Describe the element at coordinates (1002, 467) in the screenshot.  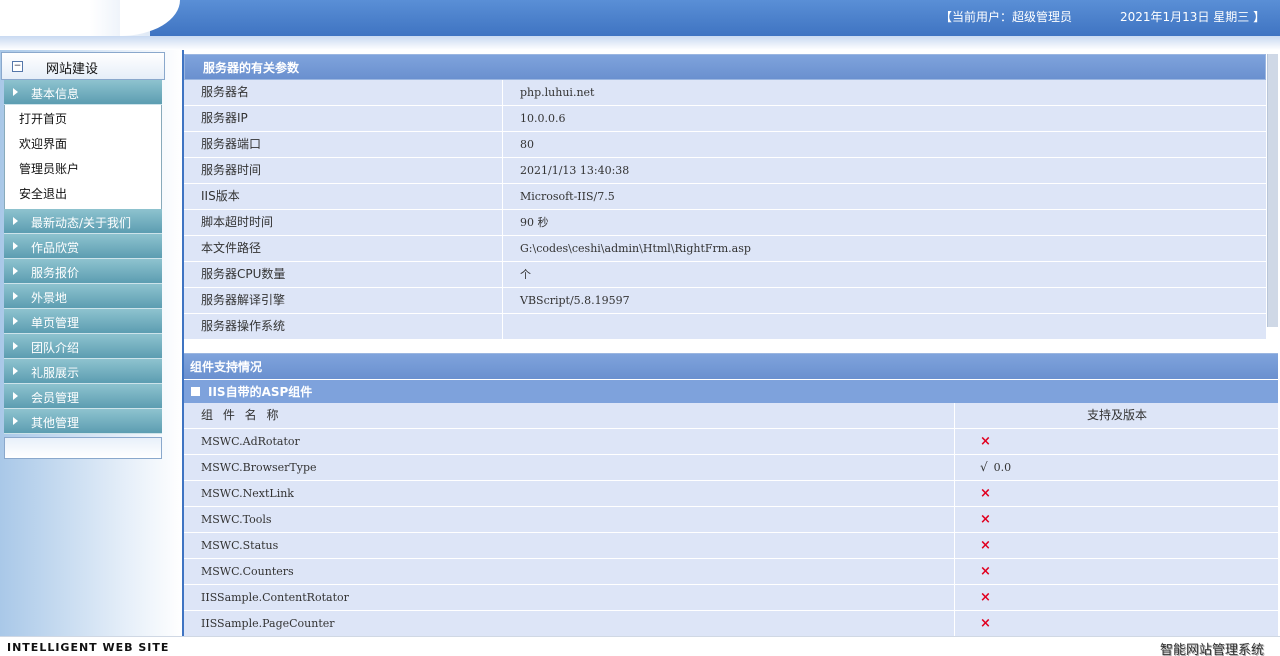
I see `component-version: 0.0` at that location.